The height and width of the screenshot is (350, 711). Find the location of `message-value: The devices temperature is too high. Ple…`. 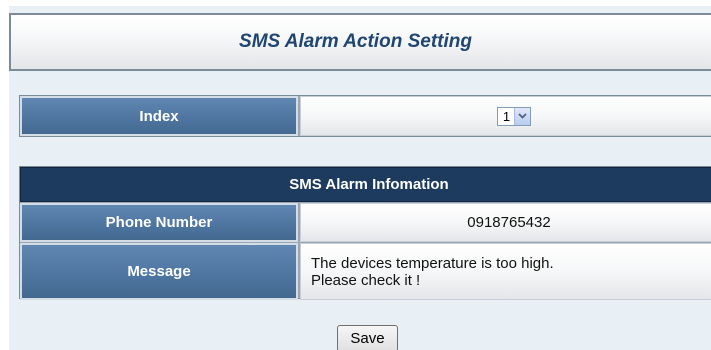

message-value: The devices temperature is too high. Ple… is located at coordinates (505, 271).